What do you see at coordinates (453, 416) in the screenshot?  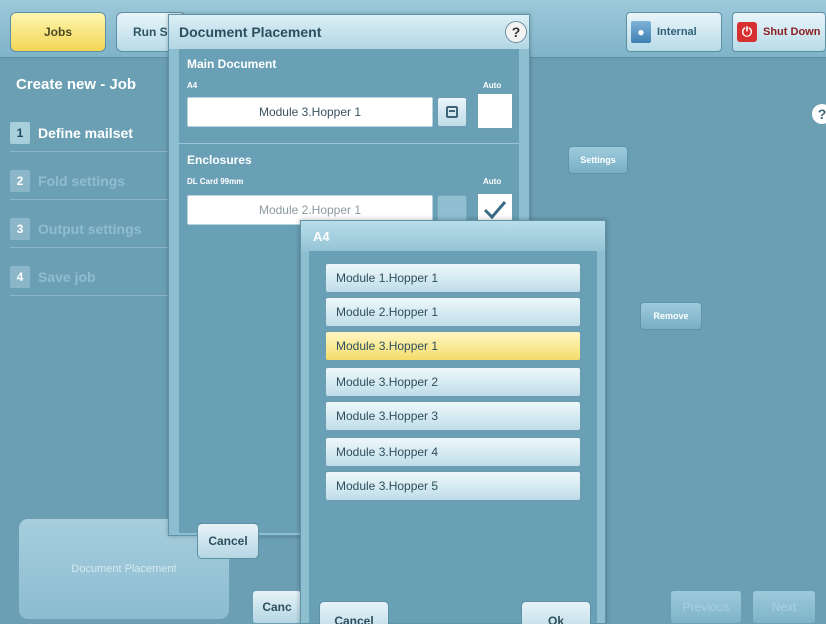 I see `hopper-option: Module 3.Hopper 3` at bounding box center [453, 416].